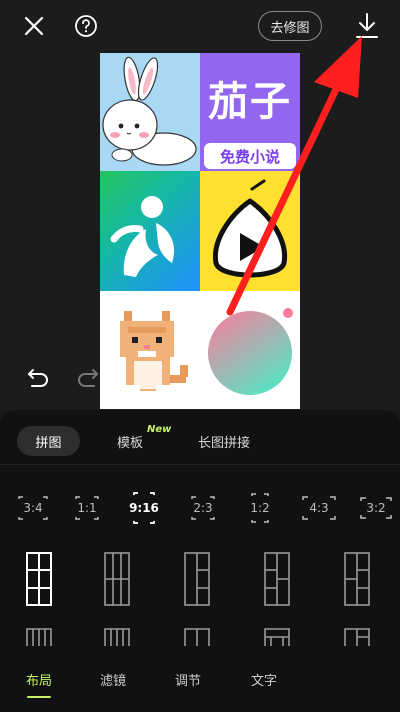 The width and height of the screenshot is (400, 712). Describe the element at coordinates (224, 441) in the screenshot. I see `tab-long-image: 长图拼接` at that location.